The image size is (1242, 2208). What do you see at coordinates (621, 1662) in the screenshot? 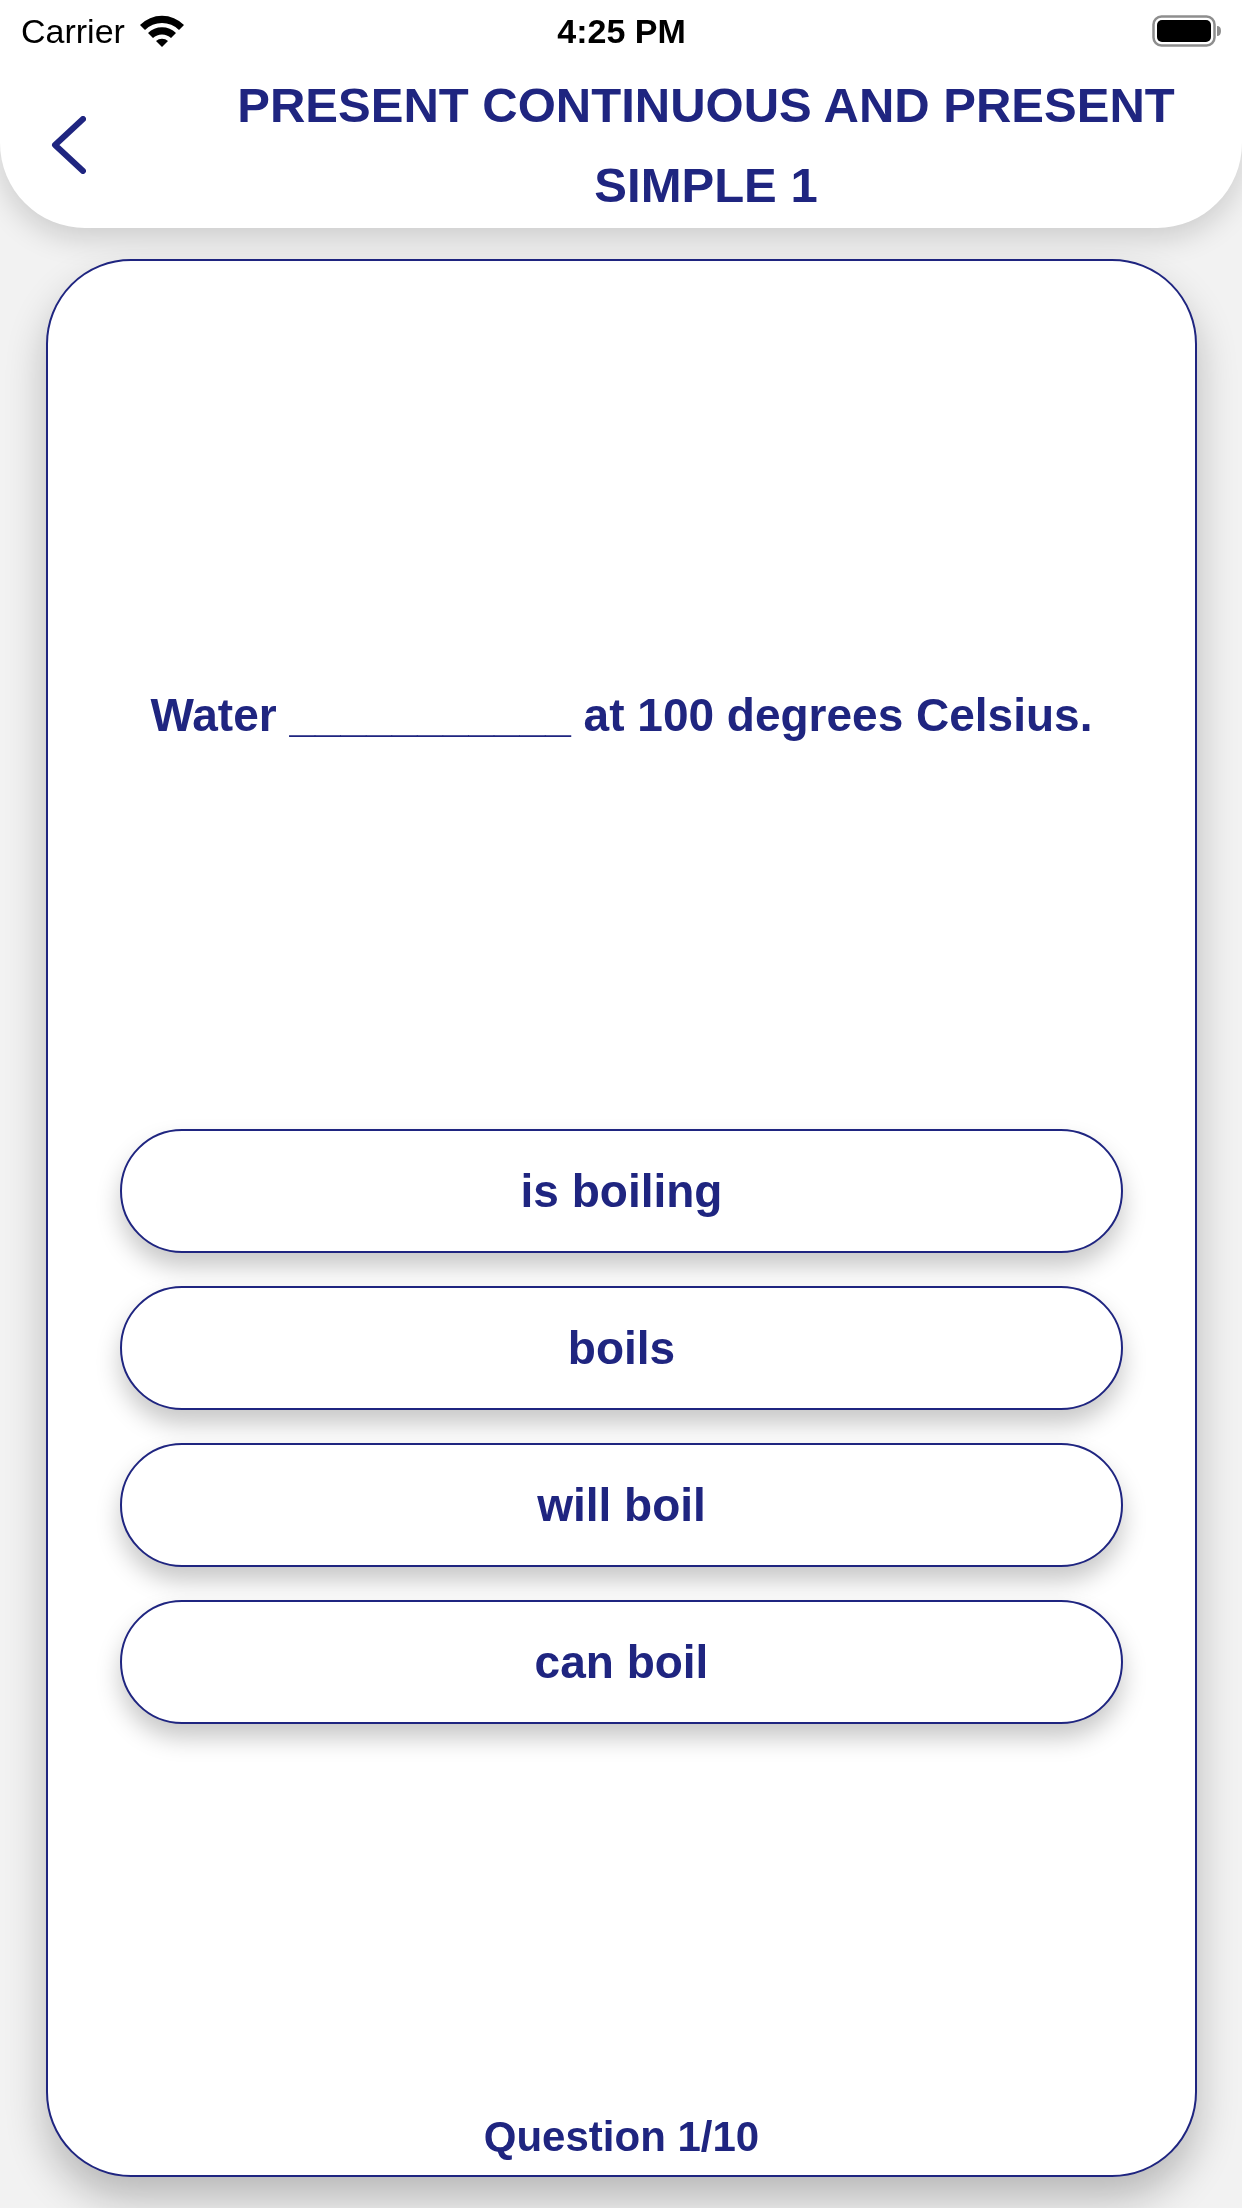
I see `answer-option-button: can boil` at bounding box center [621, 1662].